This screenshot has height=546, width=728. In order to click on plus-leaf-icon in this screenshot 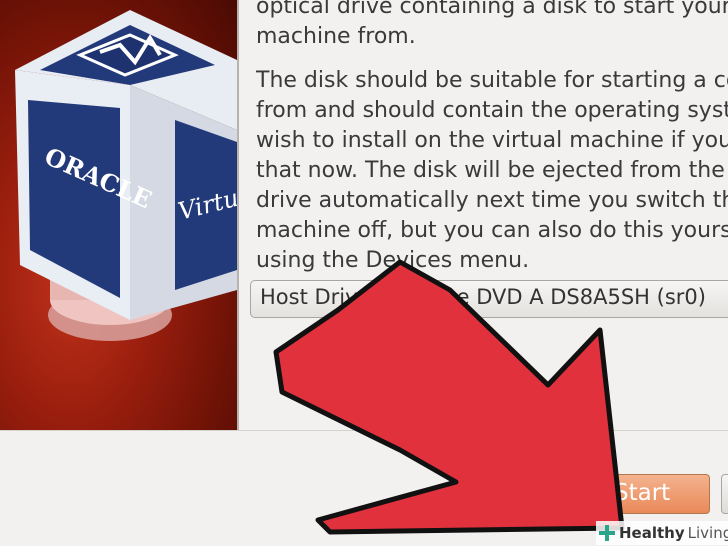, I will do `click(607, 533)`.